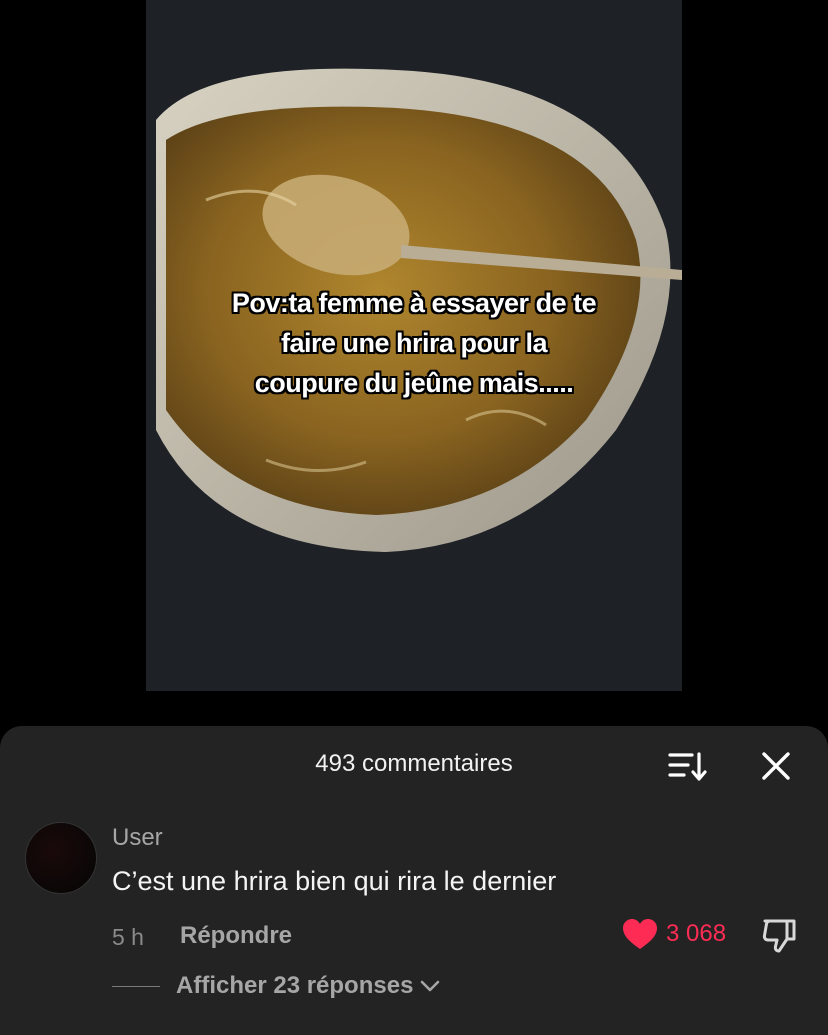 The width and height of the screenshot is (828, 1035). I want to click on comment-text: C’est une hrira bien qui rira le dernier, so click(334, 881).